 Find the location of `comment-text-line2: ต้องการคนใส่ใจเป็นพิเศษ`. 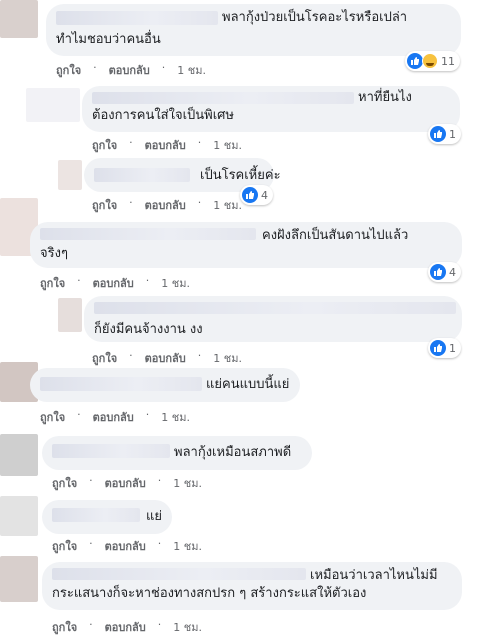

comment-text-line2: ต้องการคนใส่ใจเป็นพิเศษ is located at coordinates (163, 115).